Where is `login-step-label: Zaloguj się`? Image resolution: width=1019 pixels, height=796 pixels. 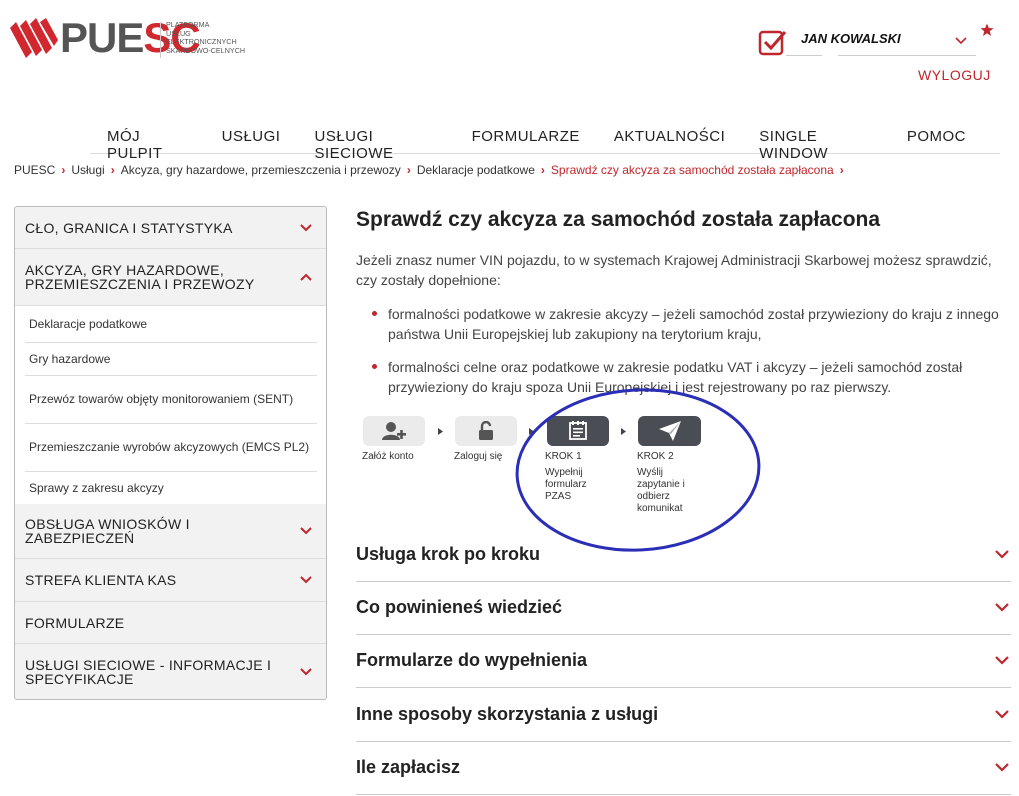 login-step-label: Zaloguj się is located at coordinates (478, 457).